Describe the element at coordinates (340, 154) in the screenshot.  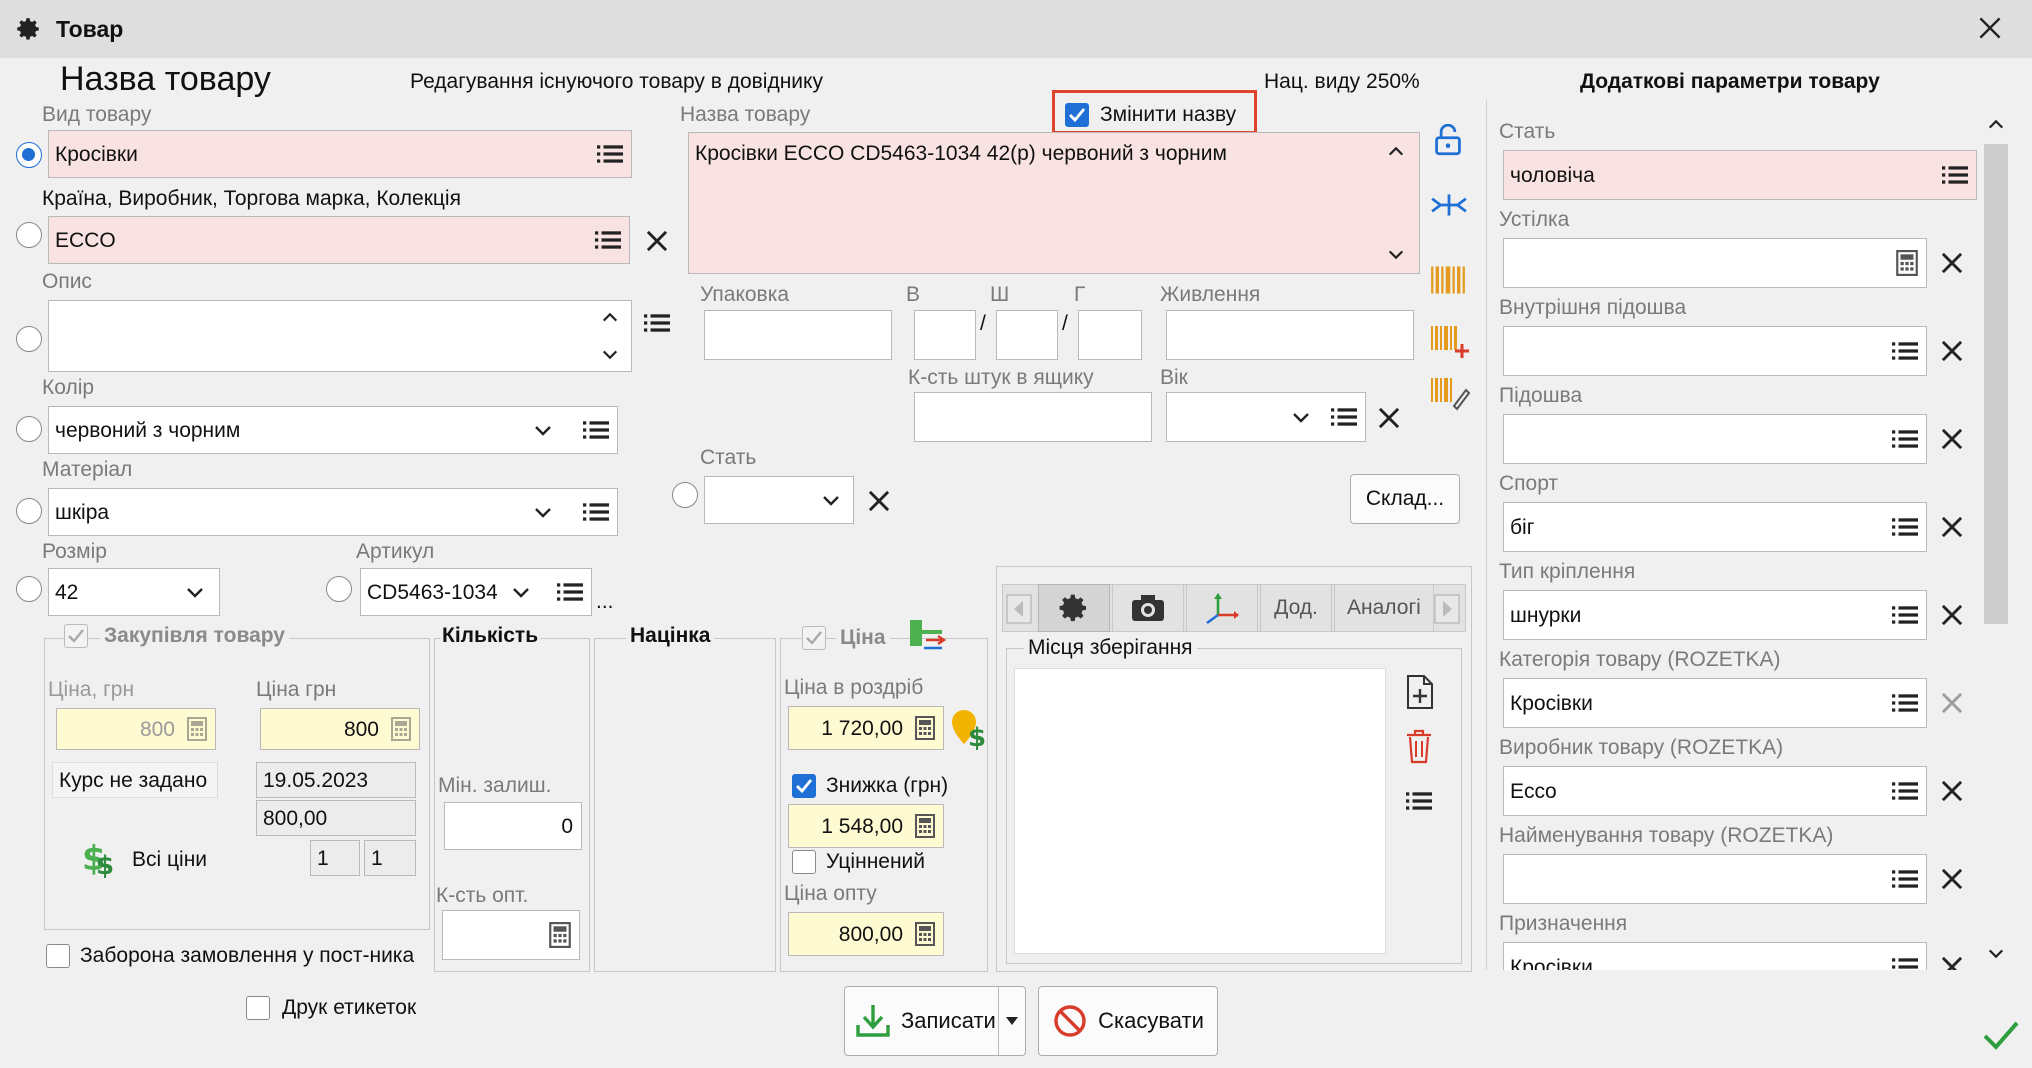
I see `kind-field: Кросівки` at that location.